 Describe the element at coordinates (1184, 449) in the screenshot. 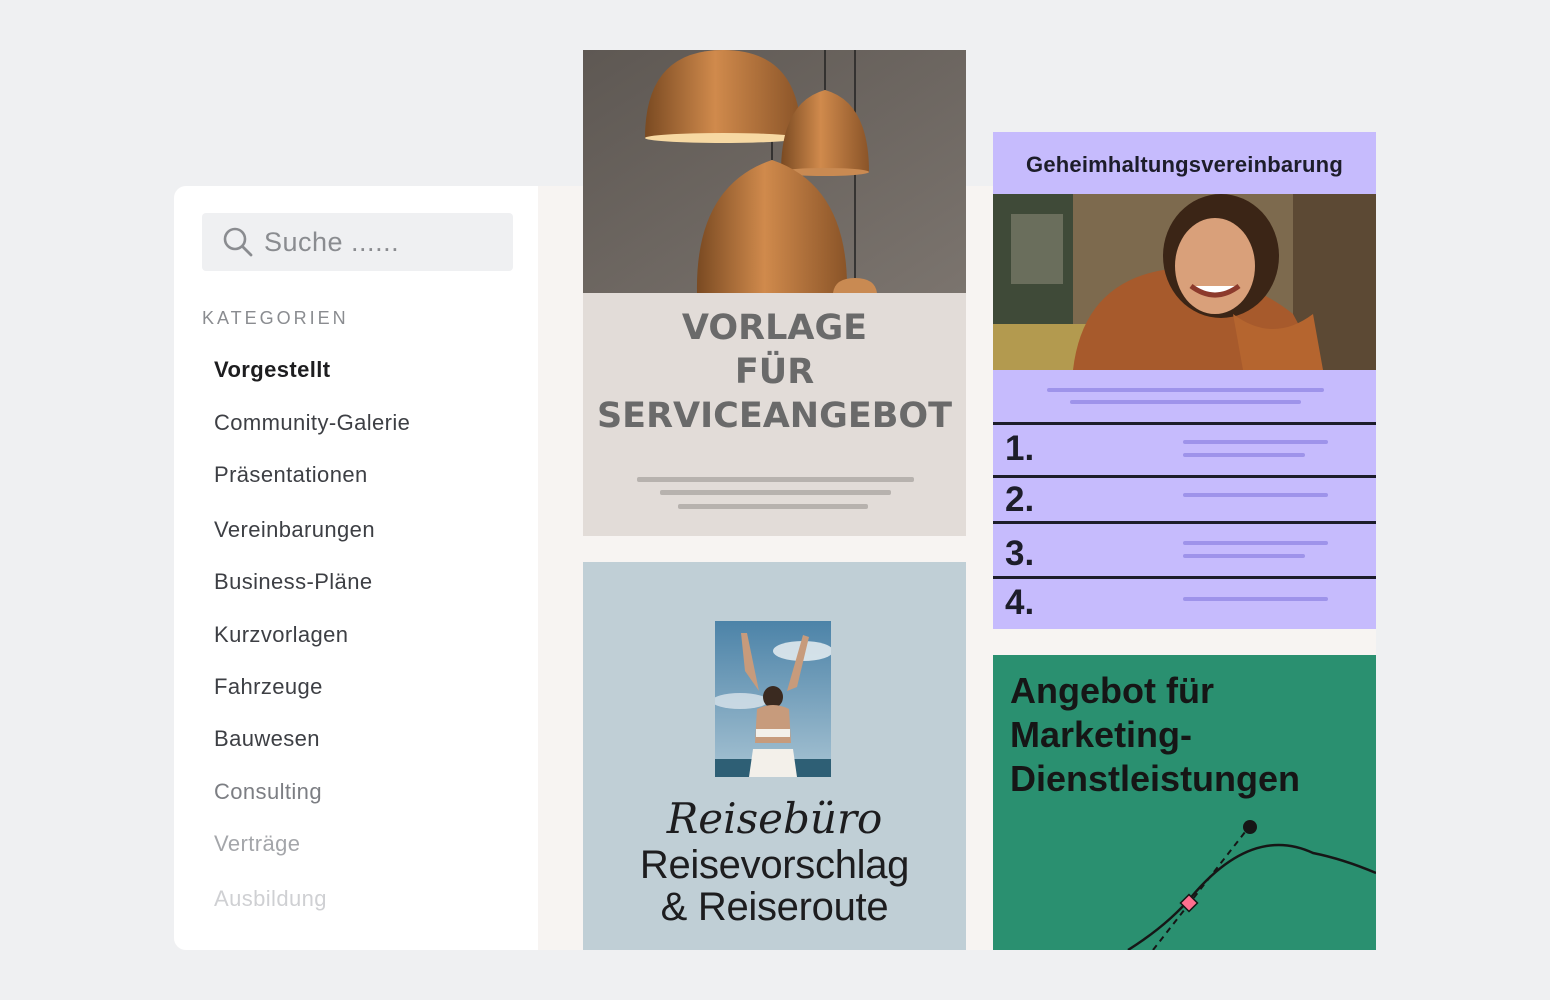

I see `nda-list-row: 1.` at that location.